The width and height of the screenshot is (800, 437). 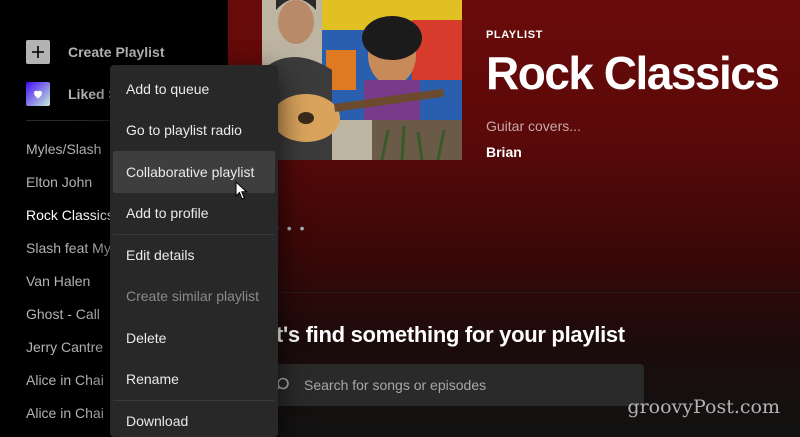 What do you see at coordinates (194, 172) in the screenshot?
I see `menu-item-collaborative-playlist: Collaborative playlist` at bounding box center [194, 172].